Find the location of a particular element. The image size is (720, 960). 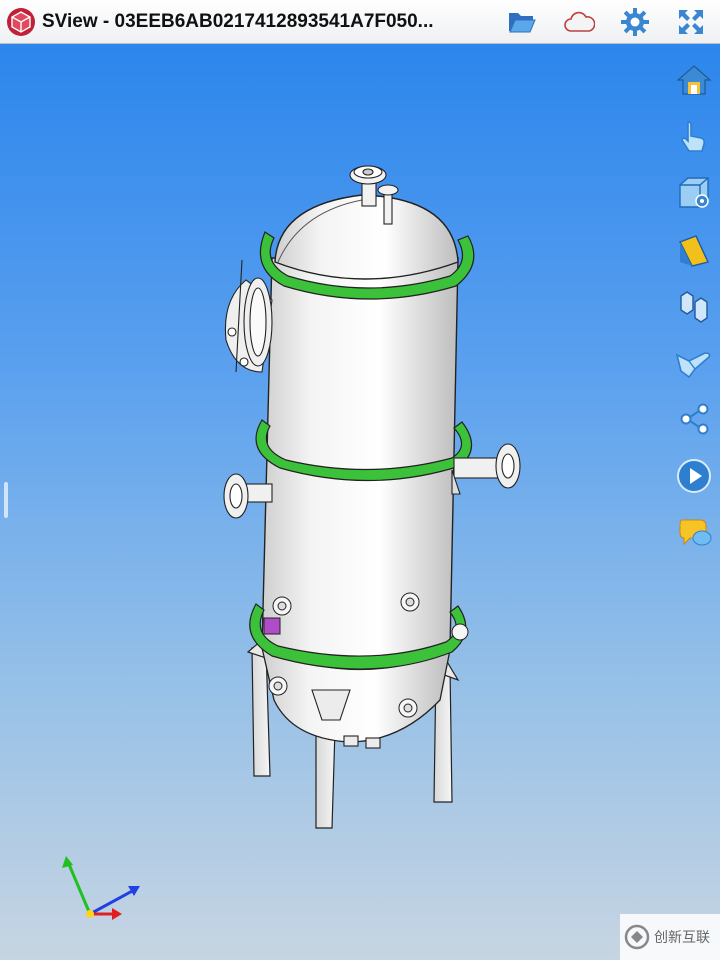

cube-settings-icon is located at coordinates (694, 192).